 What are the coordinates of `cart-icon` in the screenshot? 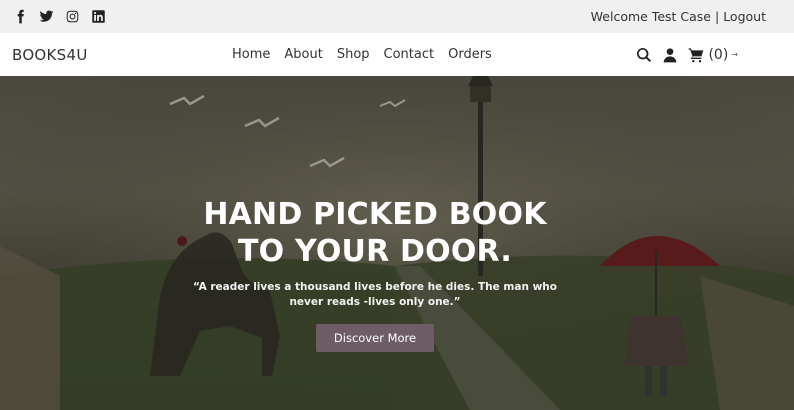 It's located at (696, 55).